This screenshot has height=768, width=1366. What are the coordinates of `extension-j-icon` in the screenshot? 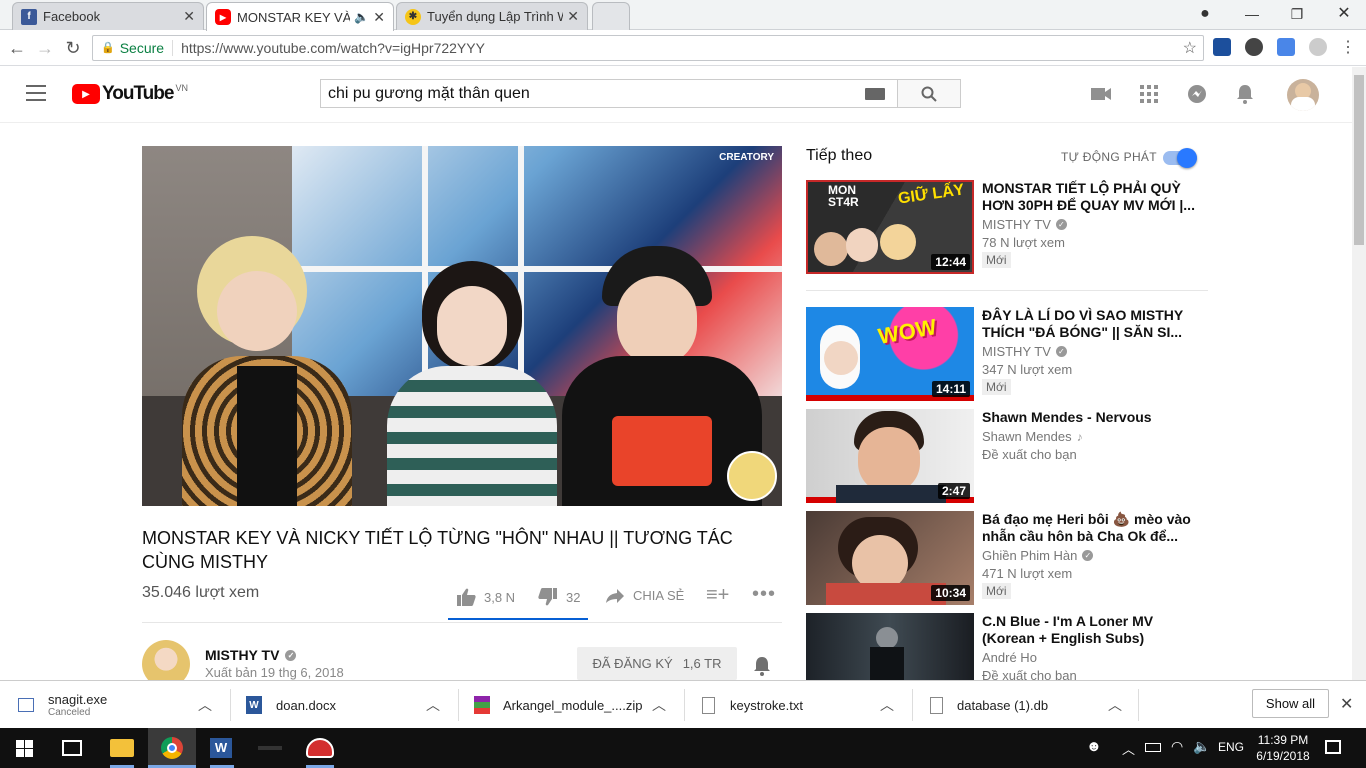 It's located at (1222, 47).